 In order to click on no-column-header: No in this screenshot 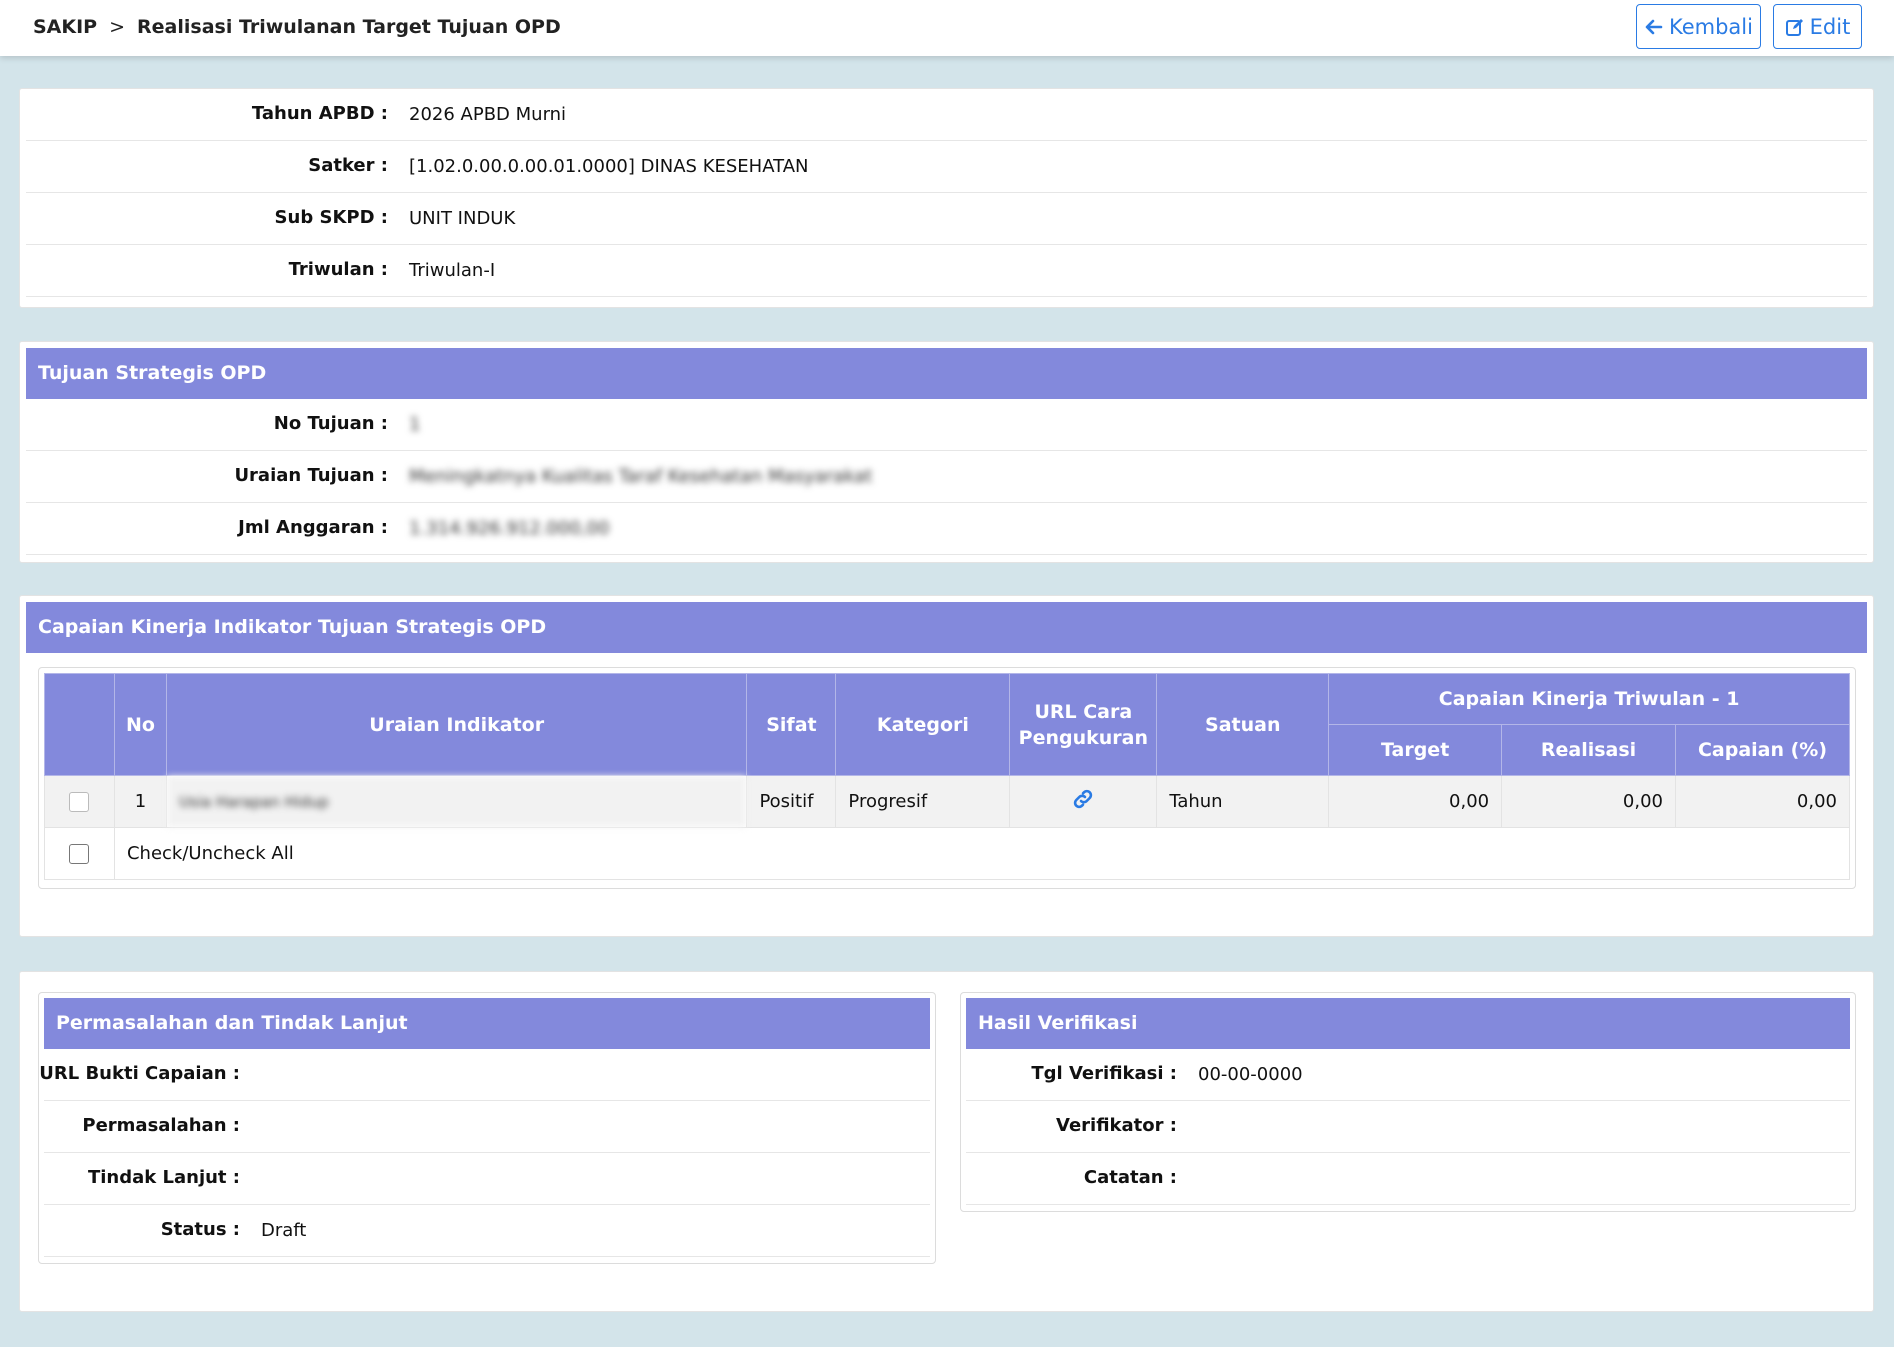, I will do `click(140, 724)`.